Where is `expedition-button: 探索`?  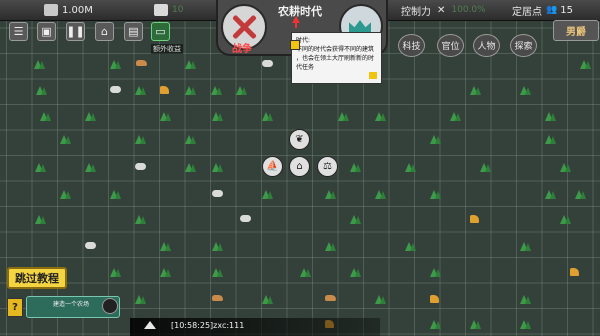
expedition-button: 探索 is located at coordinates (523, 45).